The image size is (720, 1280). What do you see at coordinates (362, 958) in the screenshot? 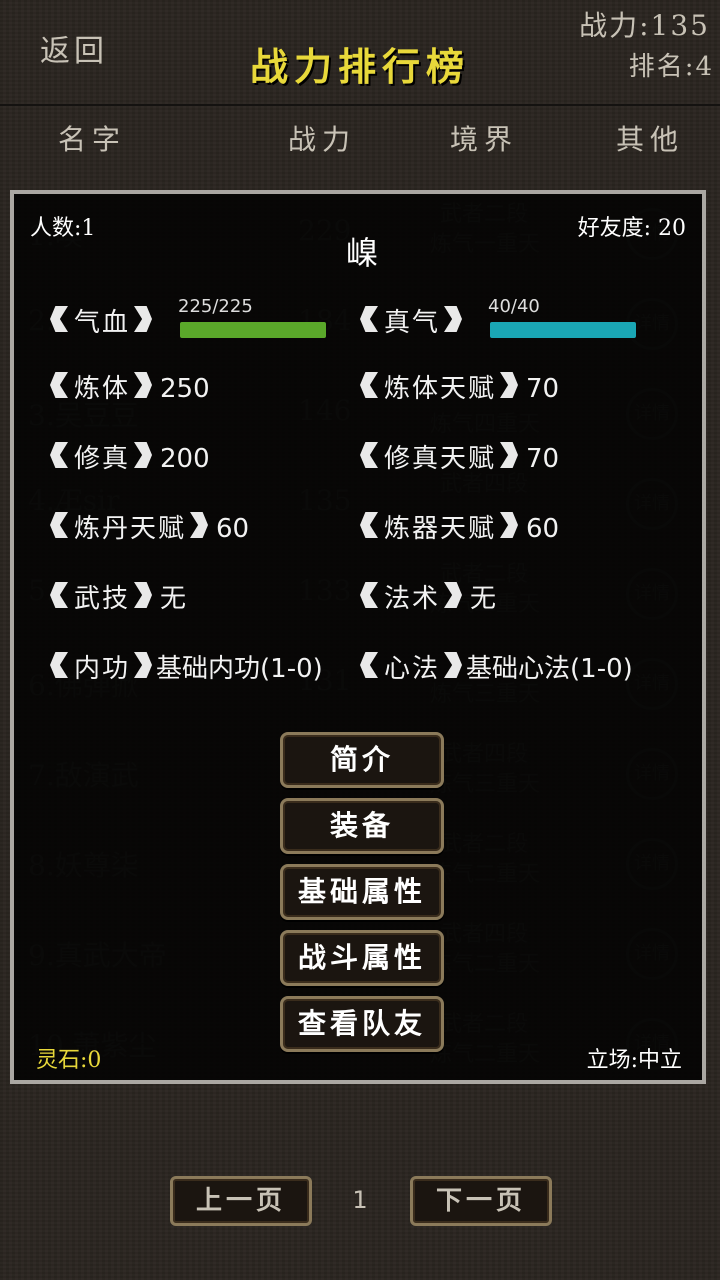
I see `battle-attr-button: 战斗属性` at bounding box center [362, 958].